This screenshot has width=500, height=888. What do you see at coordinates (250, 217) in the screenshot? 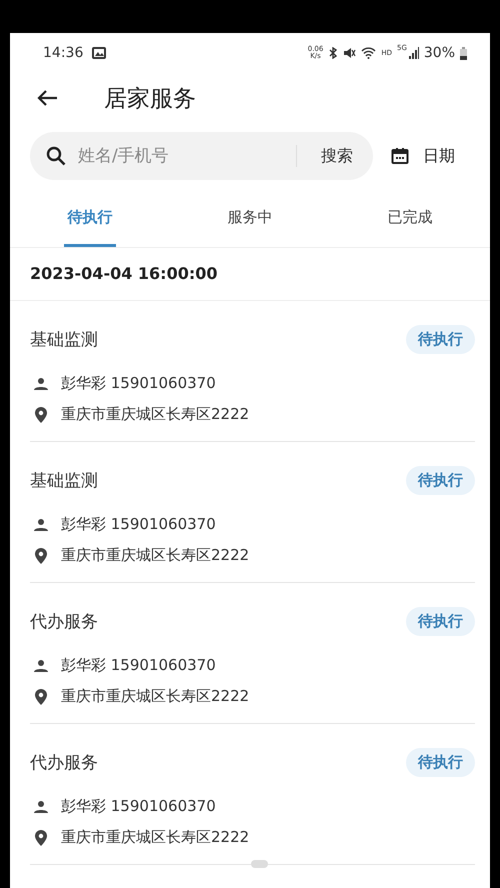
I see `tab: 服务中` at bounding box center [250, 217].